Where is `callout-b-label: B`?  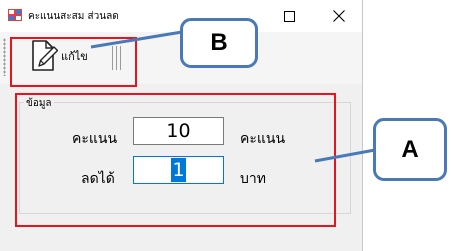 callout-b-label: B is located at coordinates (219, 42).